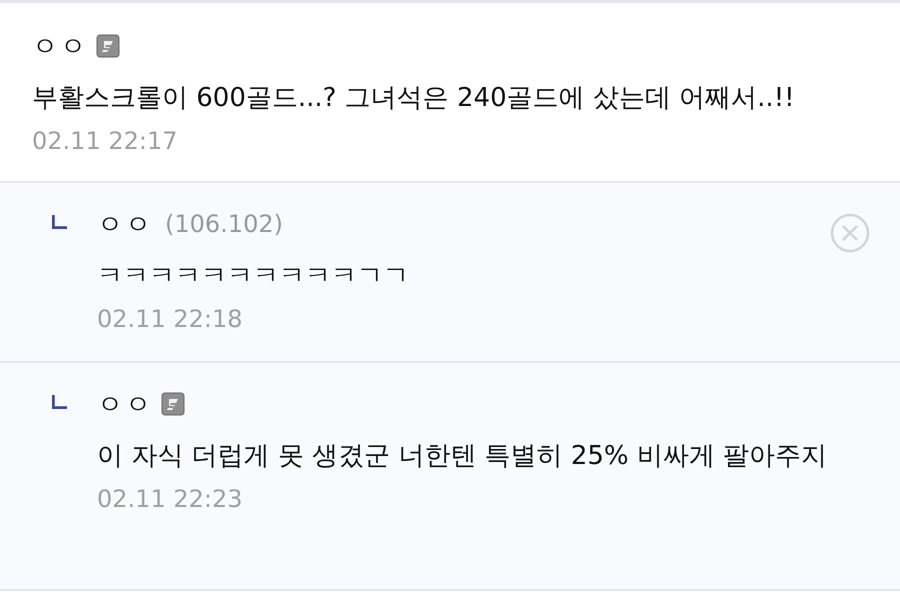 The image size is (900, 593). Describe the element at coordinates (170, 319) in the screenshot. I see `comment-time: 02.11 22:18` at that location.